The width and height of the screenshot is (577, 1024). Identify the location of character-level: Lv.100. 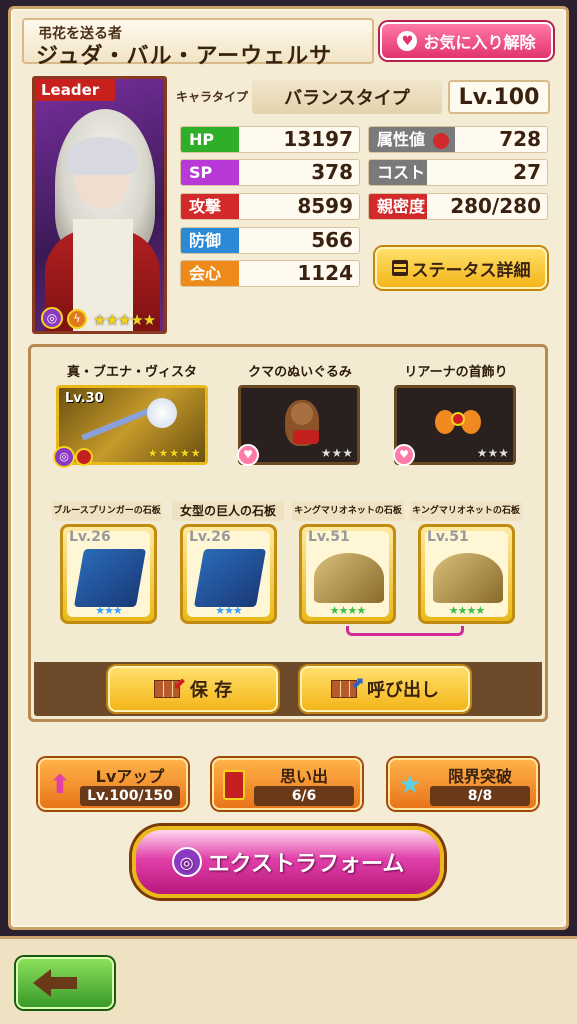
(499, 97).